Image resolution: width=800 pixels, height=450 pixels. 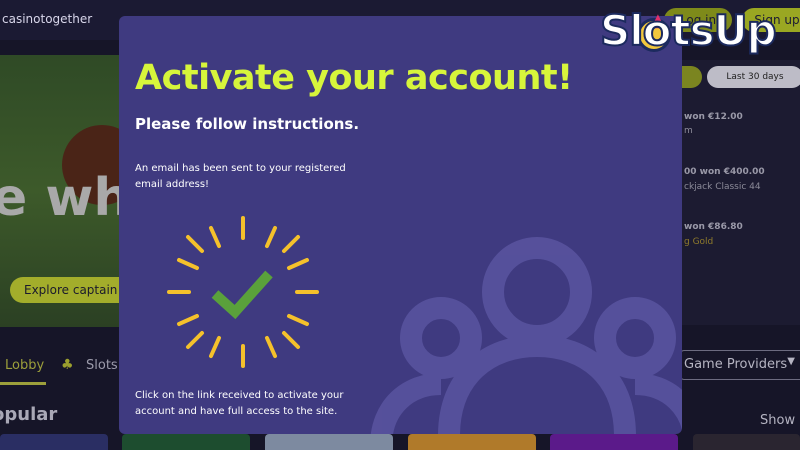 I want to click on win-amount: won €12.00, so click(x=713, y=117).